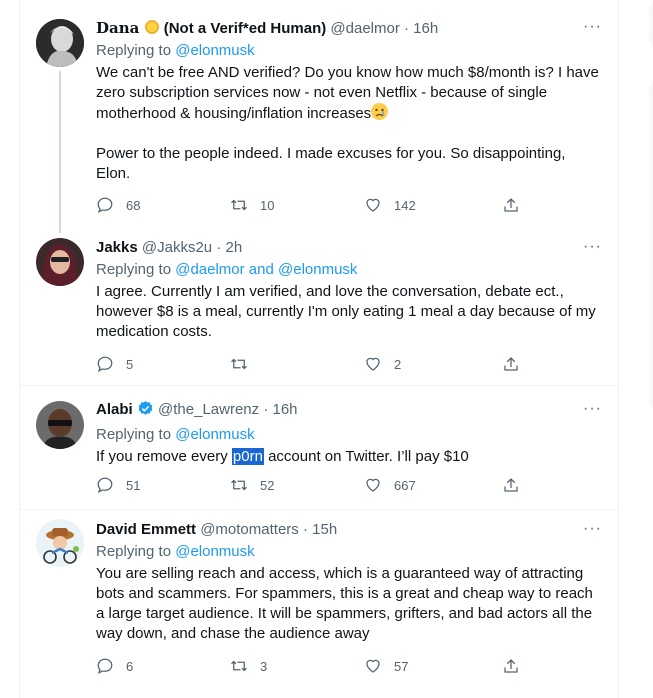 Image resolution: width=653 pixels, height=698 pixels. Describe the element at coordinates (316, 485) in the screenshot. I see `tweet-actions: 51 52 667` at that location.